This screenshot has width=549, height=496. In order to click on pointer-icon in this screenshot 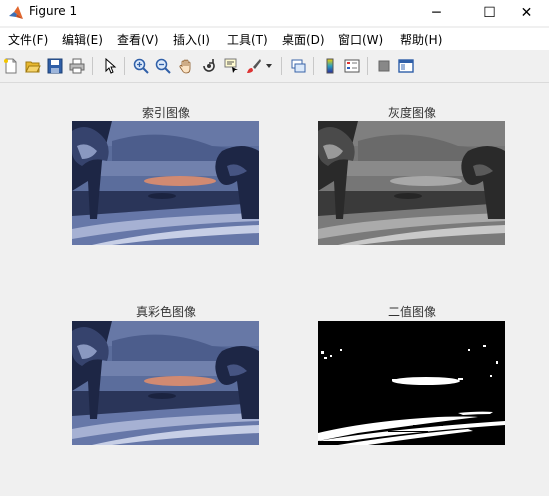, I will do `click(111, 66)`.